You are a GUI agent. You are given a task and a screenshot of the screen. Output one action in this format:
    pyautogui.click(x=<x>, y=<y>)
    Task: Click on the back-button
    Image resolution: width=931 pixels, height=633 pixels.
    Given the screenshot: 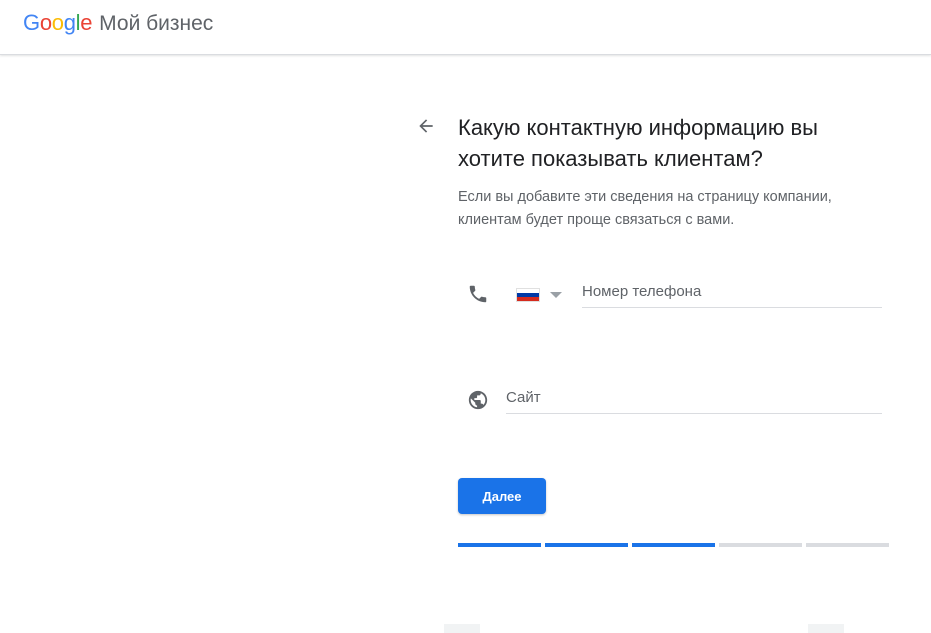 What is the action you would take?
    pyautogui.click(x=426, y=126)
    